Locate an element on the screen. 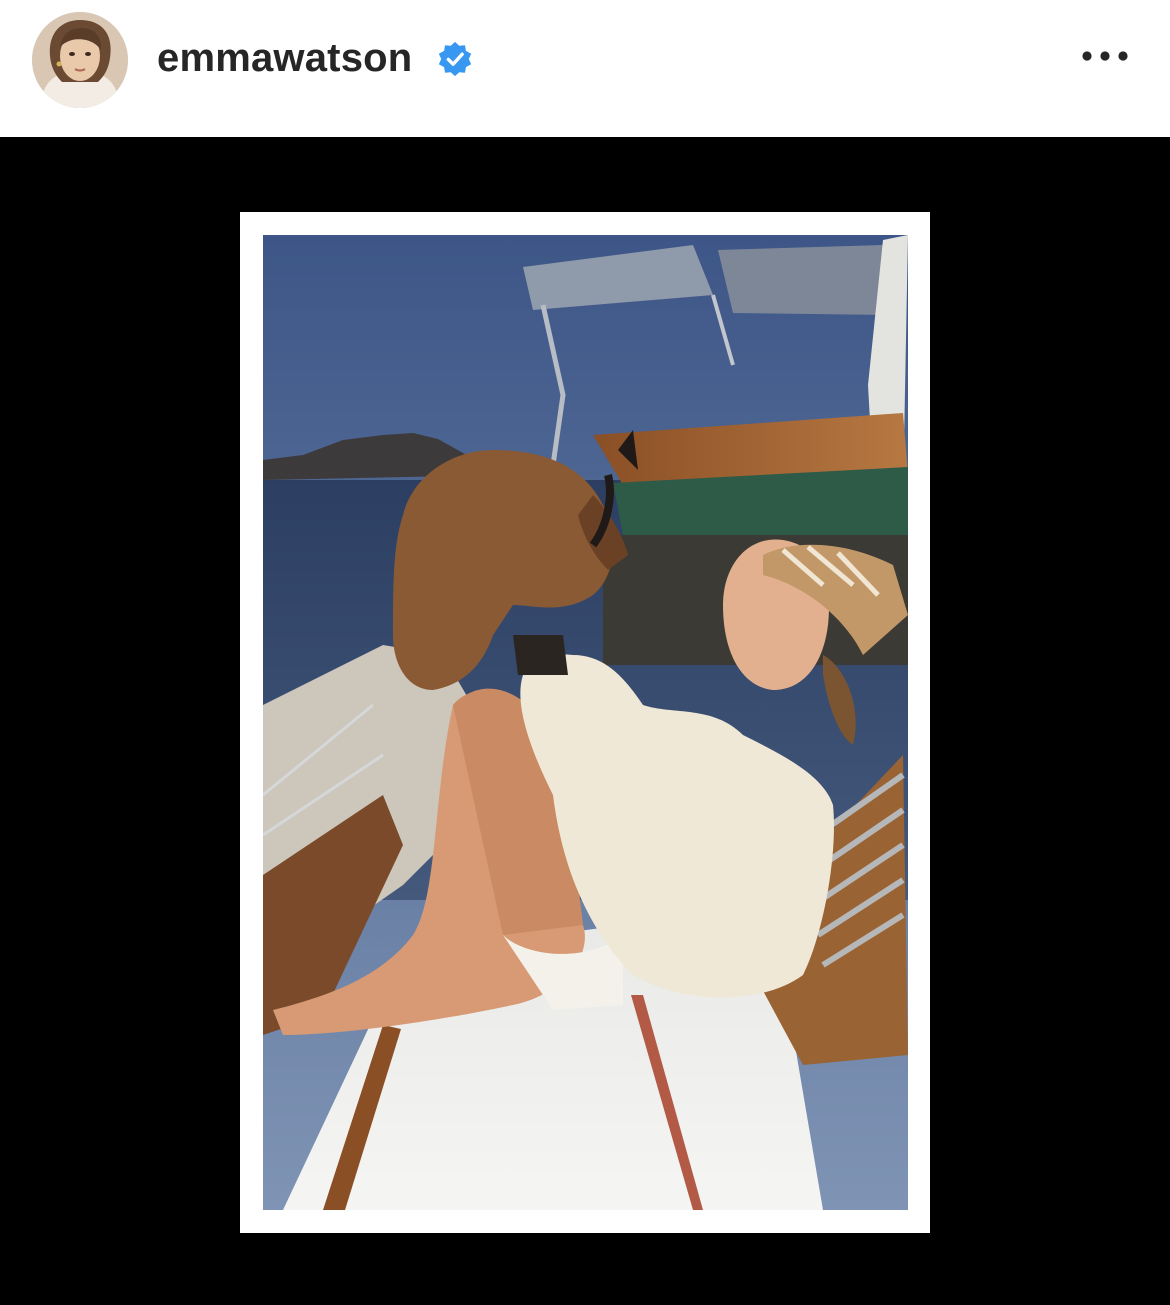 This screenshot has height=1305, width=1170. more-horizontal-icon is located at coordinates (1105, 56).